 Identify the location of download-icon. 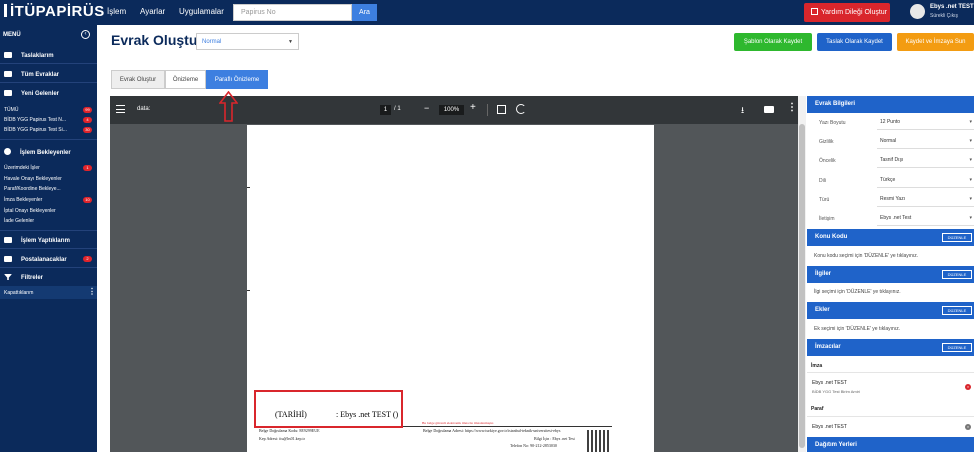
(8, 93).